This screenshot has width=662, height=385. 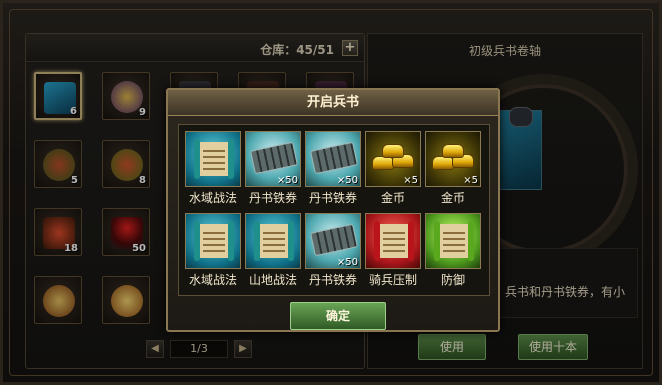 I want to click on reward-name: 骑兵压制, so click(x=392, y=280).